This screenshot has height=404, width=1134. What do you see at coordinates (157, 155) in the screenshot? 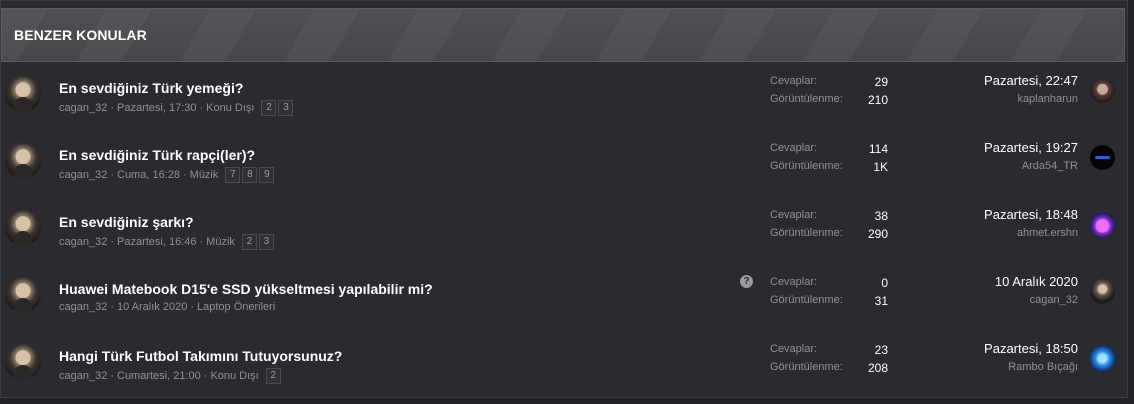
I see `thread-title: En sevdiğiniz Türk rapçi(ler)?` at bounding box center [157, 155].